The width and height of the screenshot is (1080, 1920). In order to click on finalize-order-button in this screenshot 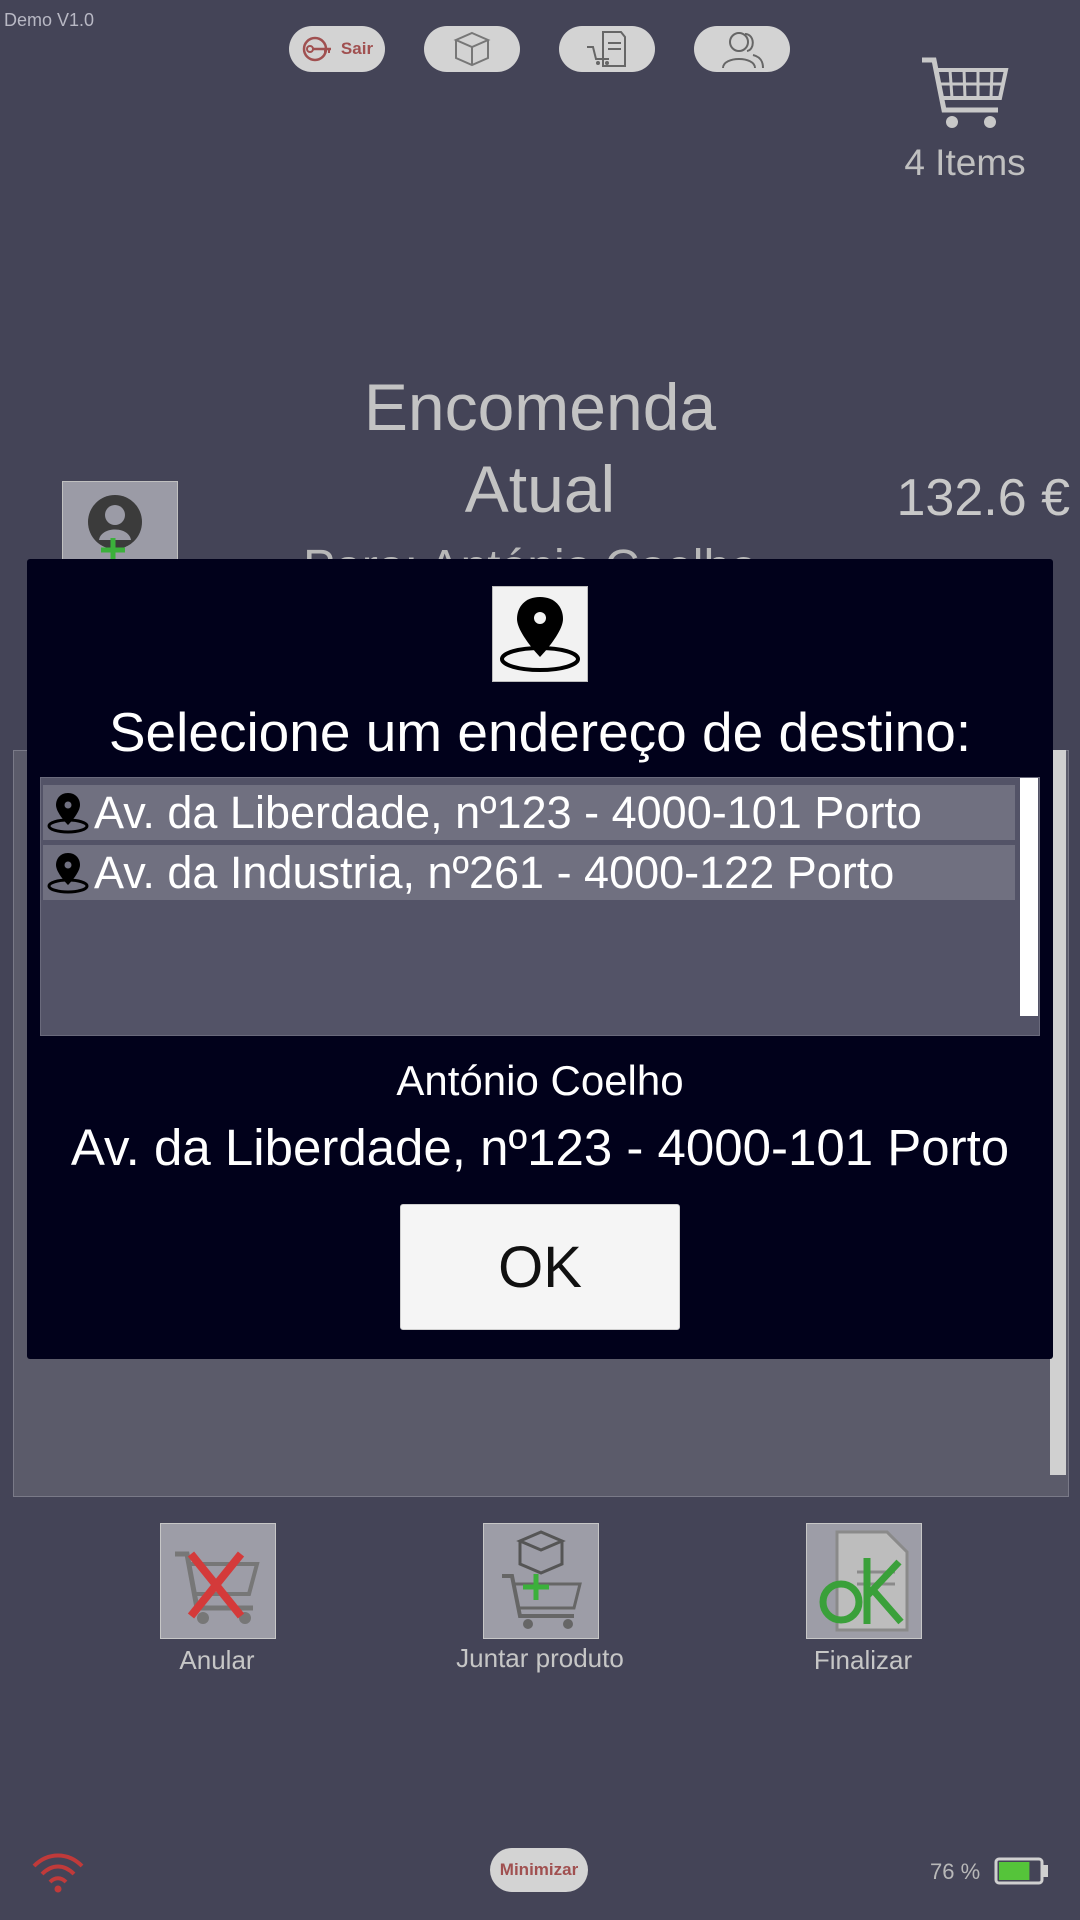, I will do `click(864, 1581)`.